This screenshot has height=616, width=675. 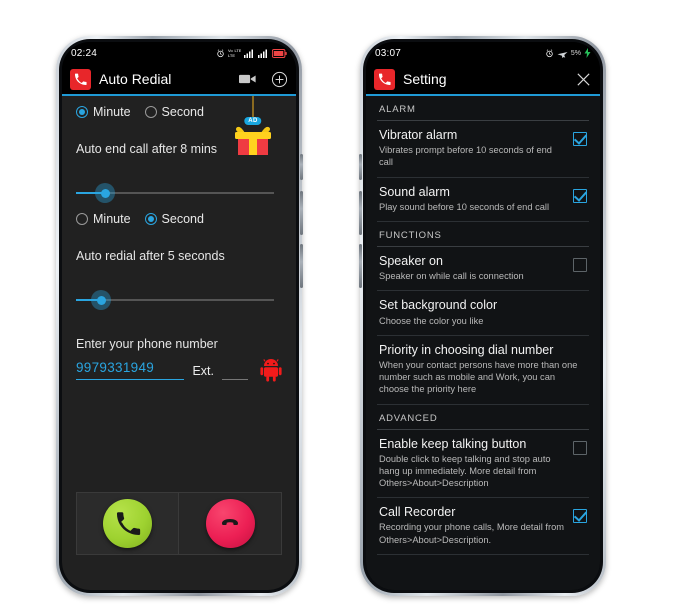 I want to click on gift-box-icon, so click(x=253, y=140).